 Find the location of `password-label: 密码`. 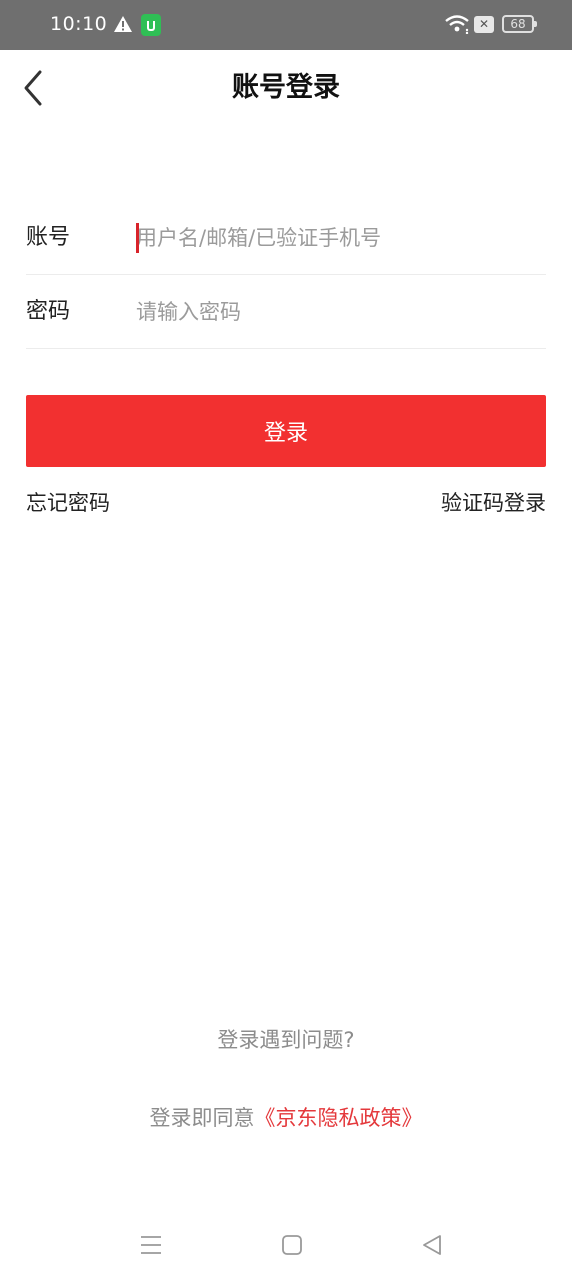

password-label: 密码 is located at coordinates (48, 311).